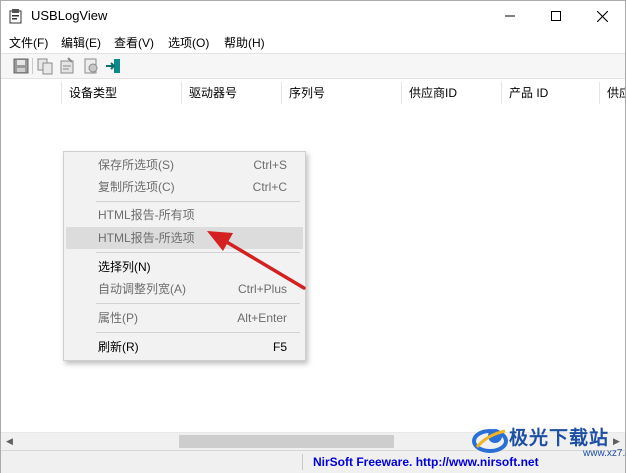  Describe the element at coordinates (67, 66) in the screenshot. I see `properties-icon` at that location.